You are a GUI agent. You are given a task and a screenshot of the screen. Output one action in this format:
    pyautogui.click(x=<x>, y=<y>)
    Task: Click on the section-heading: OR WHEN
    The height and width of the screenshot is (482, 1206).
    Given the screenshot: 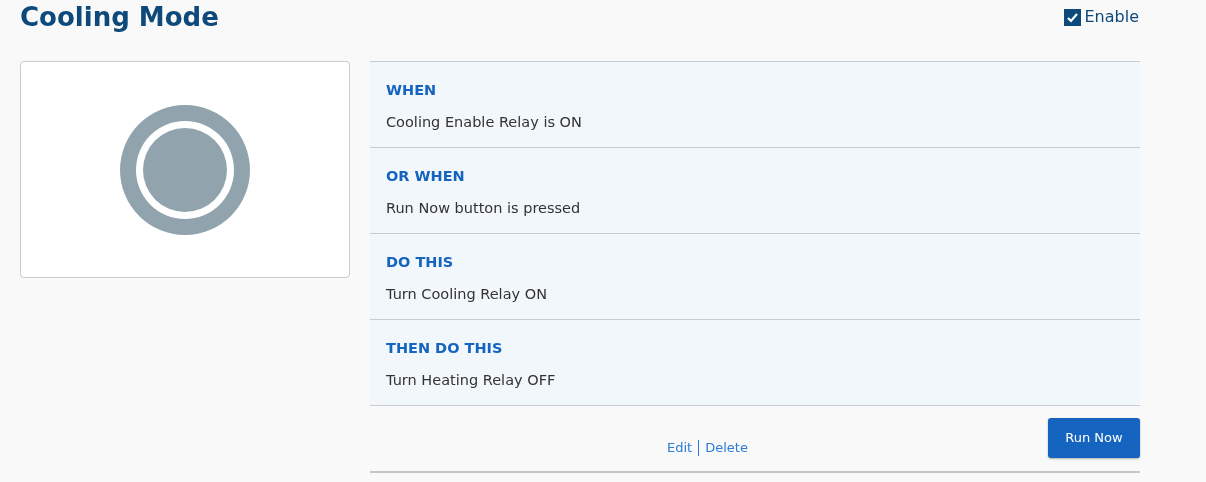 What is the action you would take?
    pyautogui.click(x=426, y=176)
    